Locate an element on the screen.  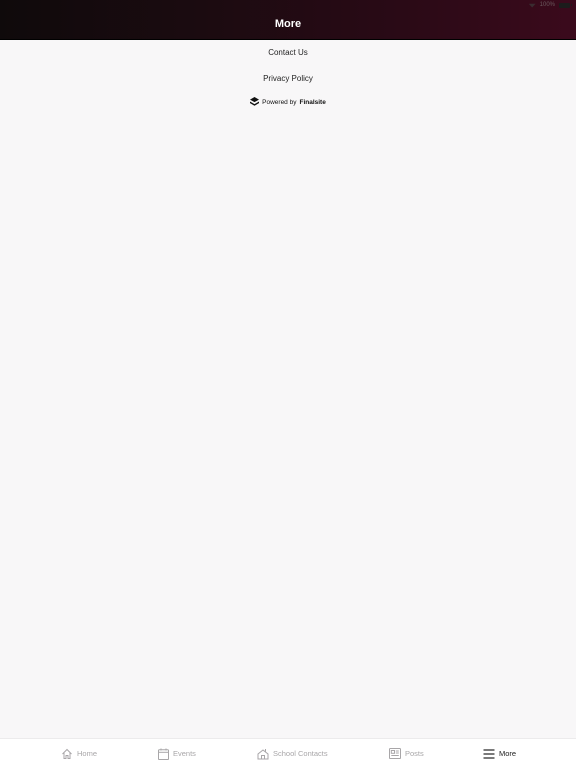
home-icon is located at coordinates (67, 753).